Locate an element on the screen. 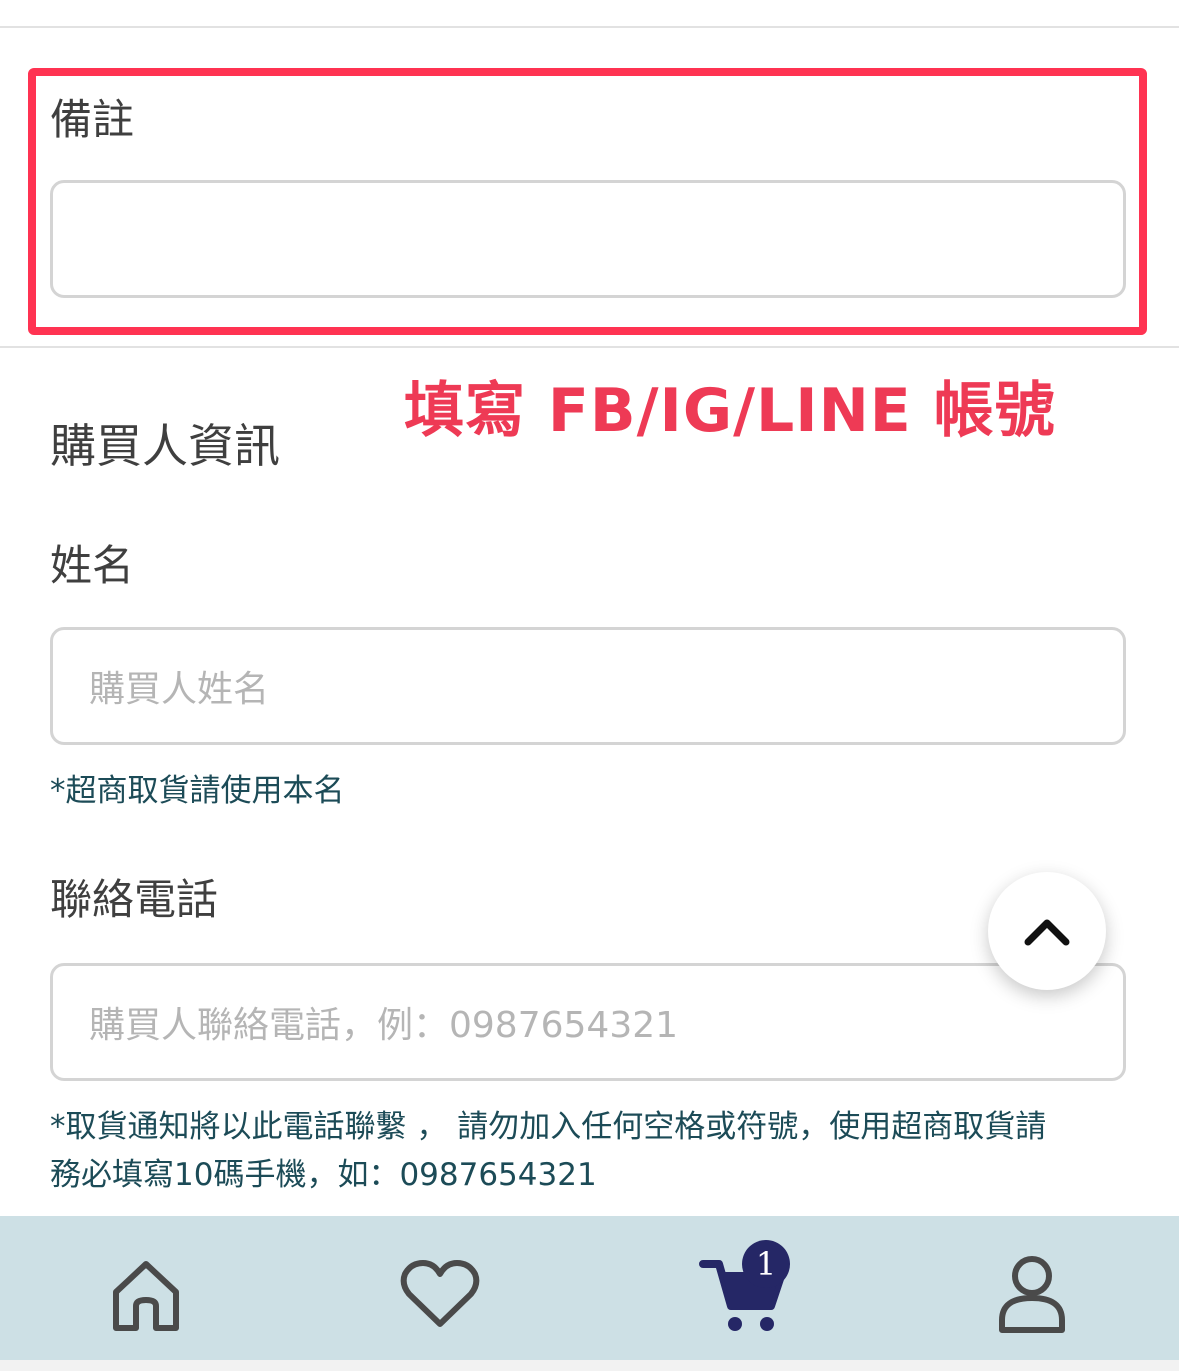 This screenshot has width=1179, height=1371. phone-note-line-2: 務必填寫10碼手機，如：0987654321 is located at coordinates (323, 1175).